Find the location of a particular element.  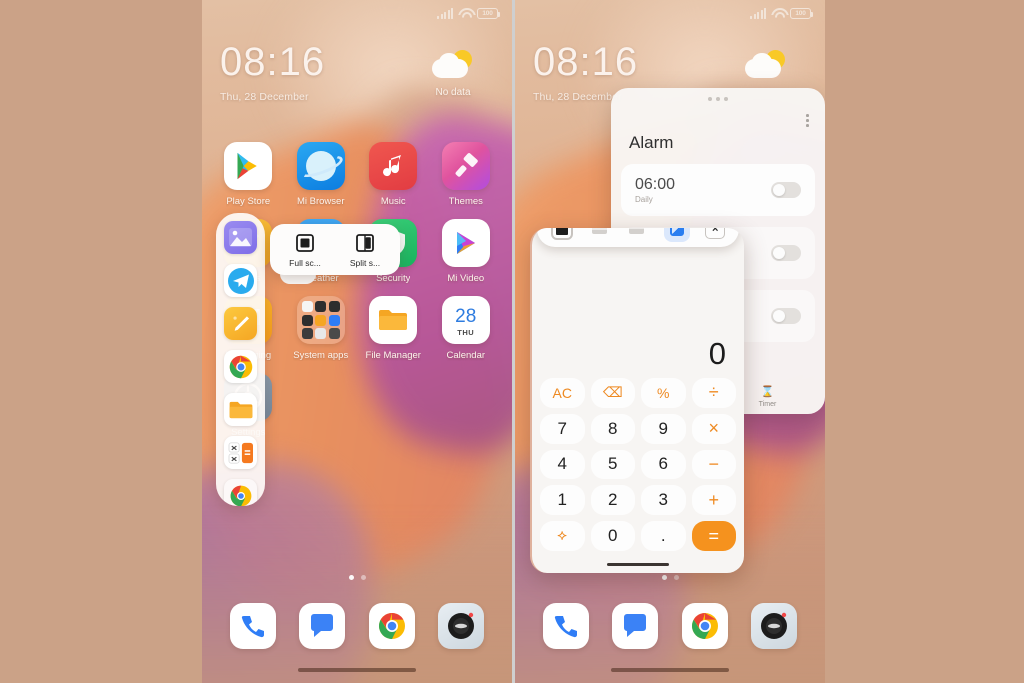

gallery-icon is located at coordinates (240, 237).